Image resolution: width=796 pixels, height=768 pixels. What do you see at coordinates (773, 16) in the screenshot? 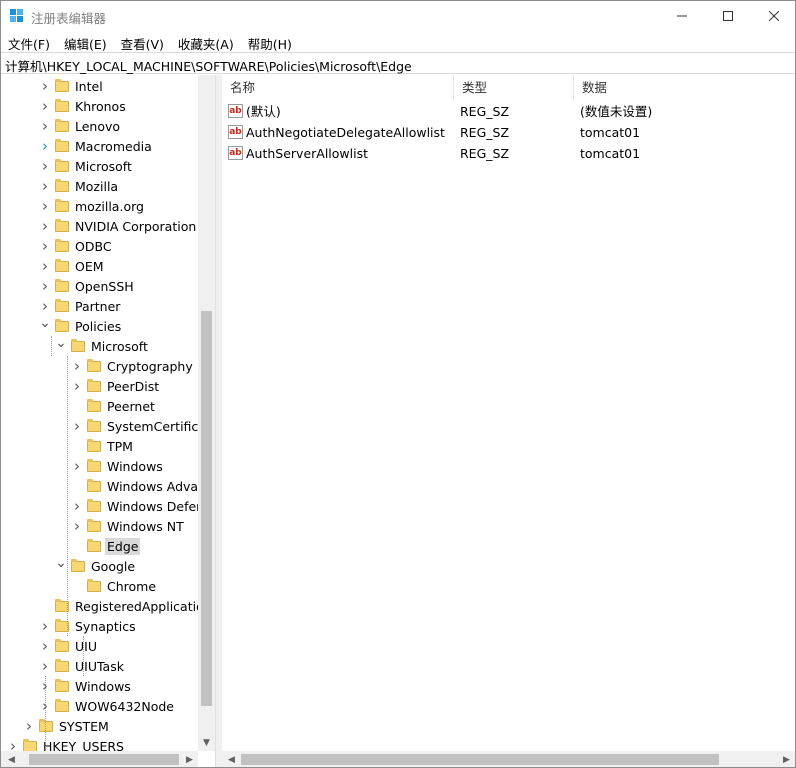
I see `close-button` at bounding box center [773, 16].